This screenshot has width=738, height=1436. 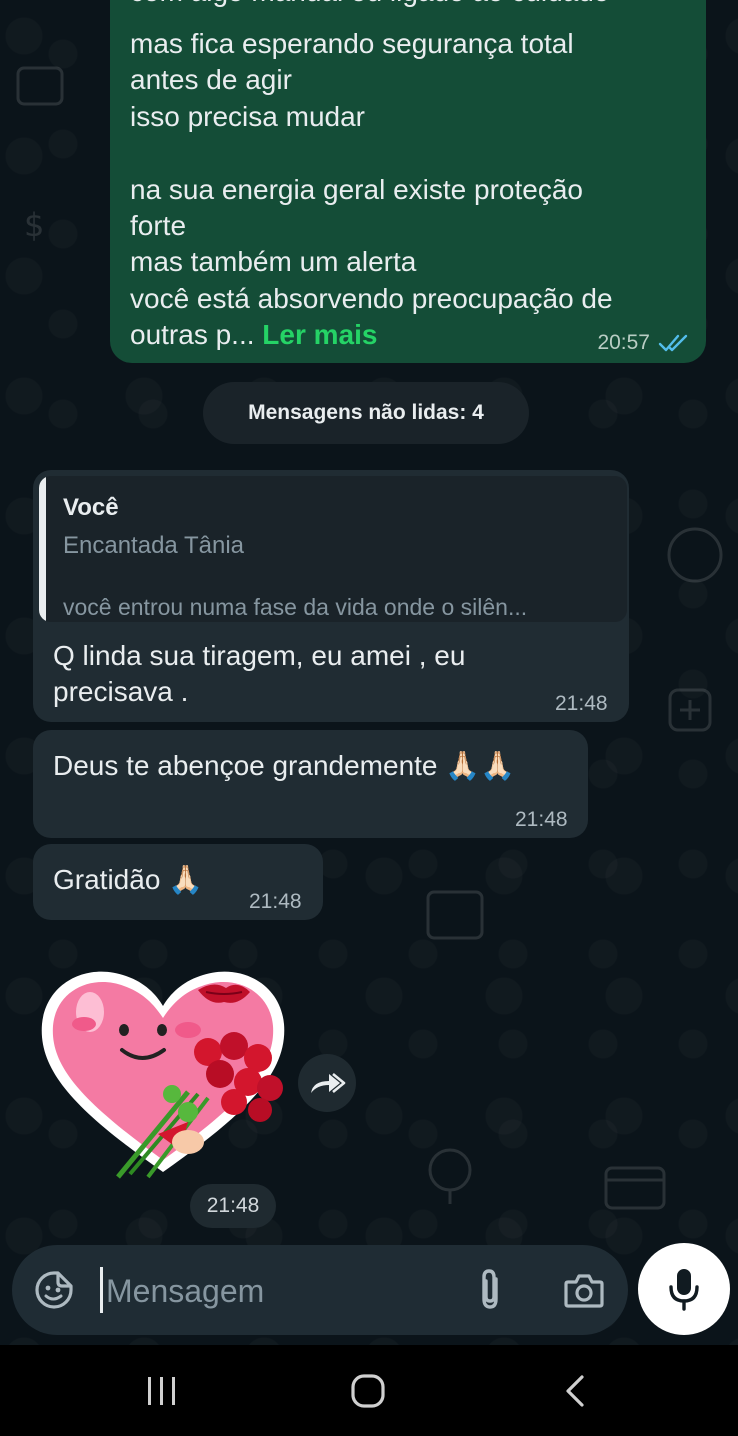 I want to click on message-composer, so click(x=320, y=1290).